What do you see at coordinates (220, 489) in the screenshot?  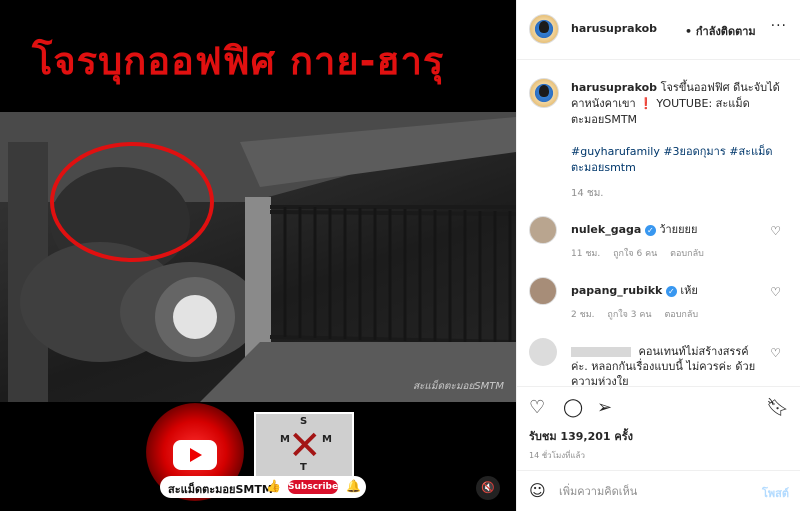 I see `channel-name: สะแม็ดตะมอยSMTM` at bounding box center [220, 489].